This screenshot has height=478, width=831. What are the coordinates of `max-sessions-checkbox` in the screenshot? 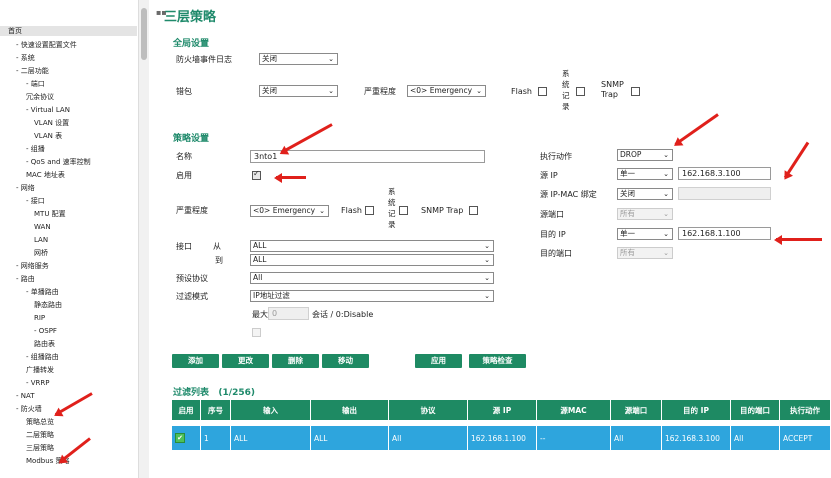 It's located at (256, 332).